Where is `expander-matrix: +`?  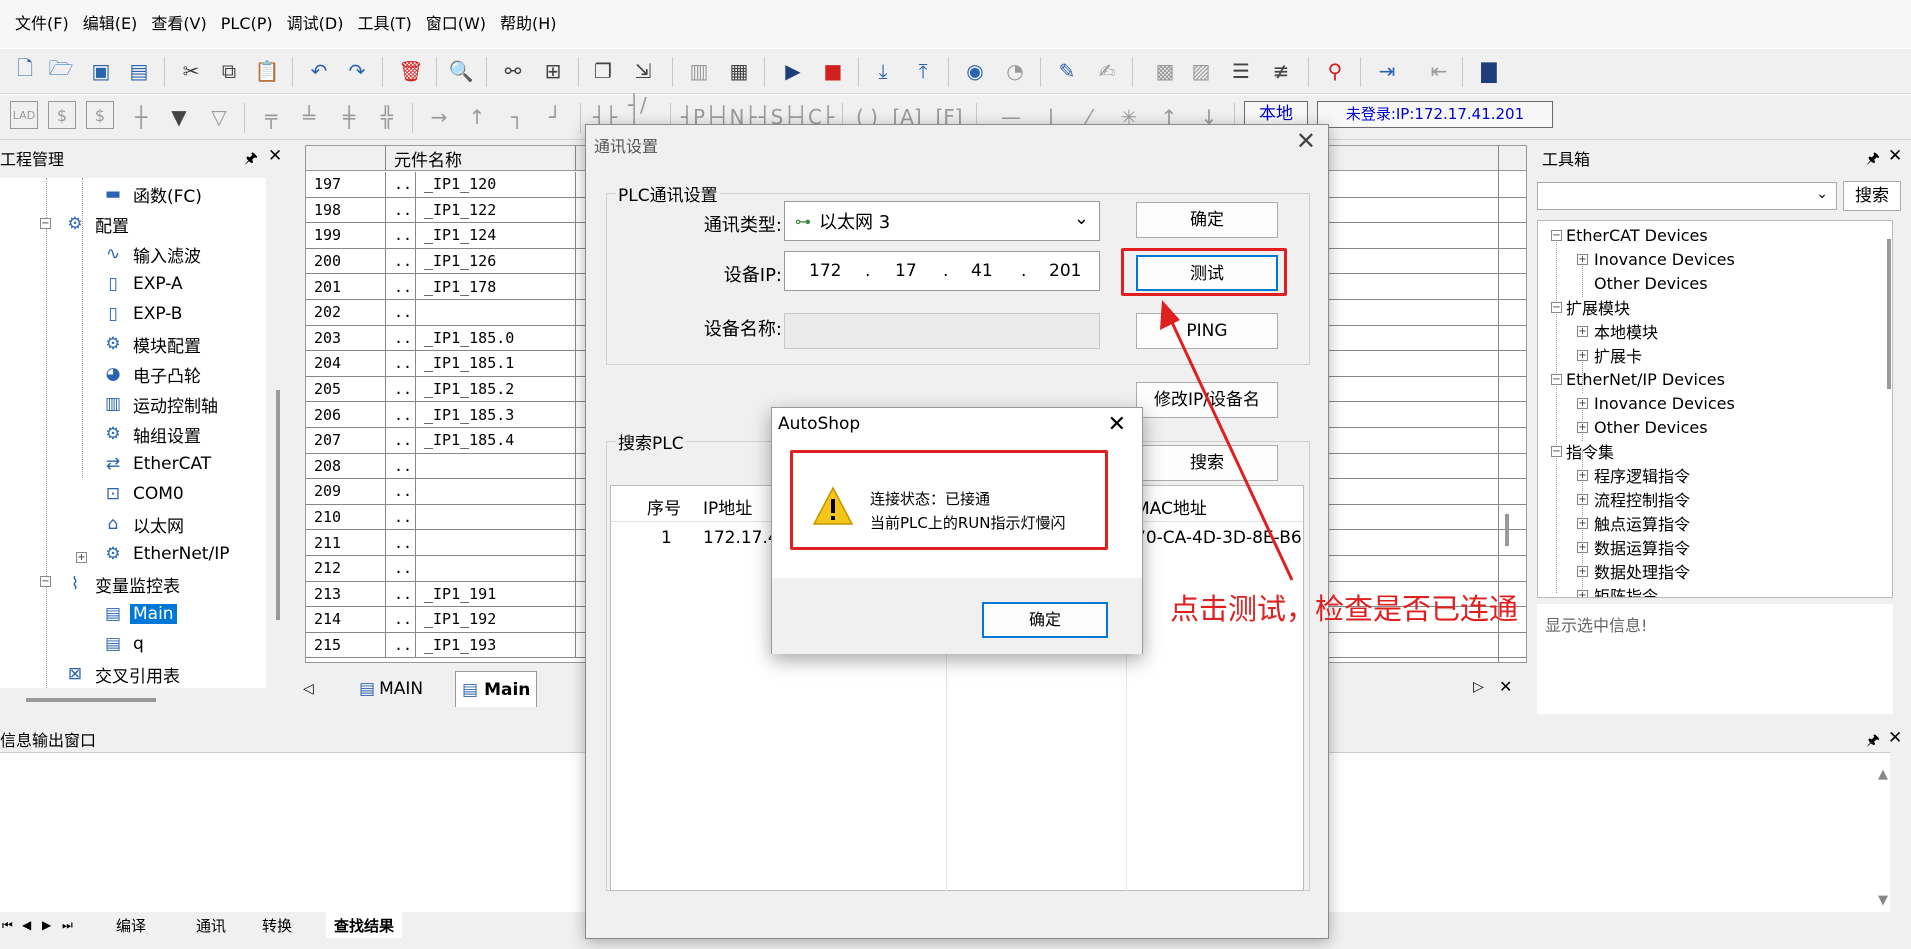
expander-matrix: + is located at coordinates (1582, 593).